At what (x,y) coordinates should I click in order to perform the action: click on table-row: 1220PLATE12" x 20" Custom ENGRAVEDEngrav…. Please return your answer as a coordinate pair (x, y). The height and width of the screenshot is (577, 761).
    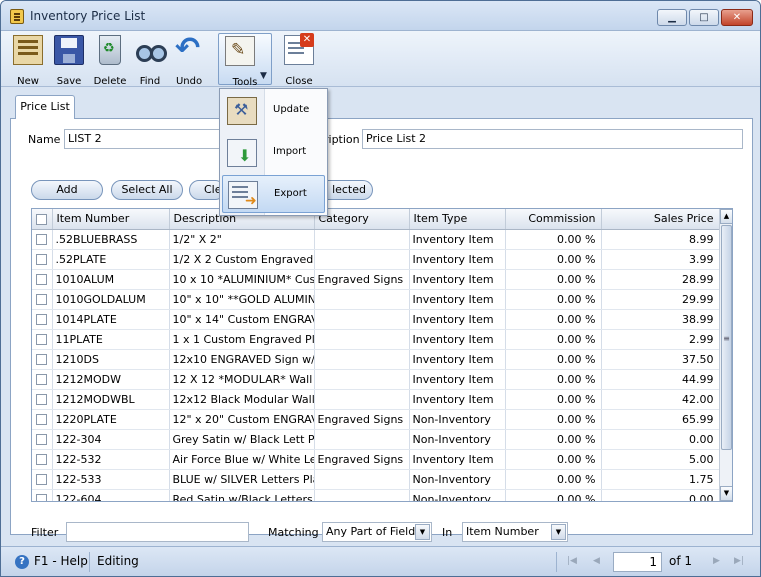
    Looking at the image, I should click on (376, 419).